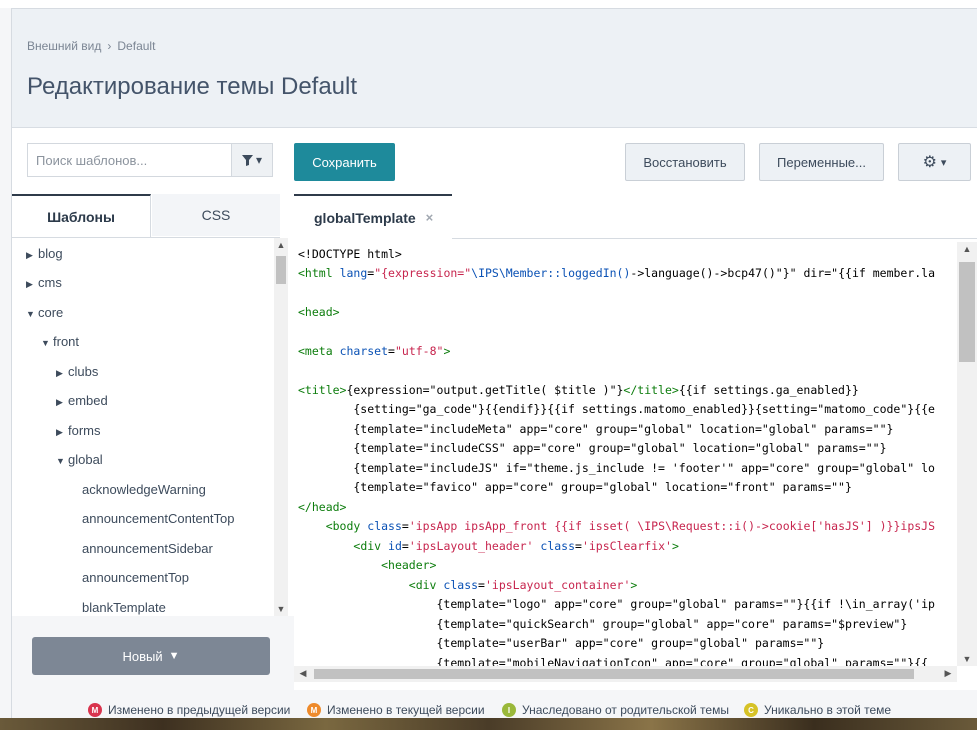 The height and width of the screenshot is (730, 977). I want to click on legend-item: I Унаследовано от родительской темы, so click(615, 710).